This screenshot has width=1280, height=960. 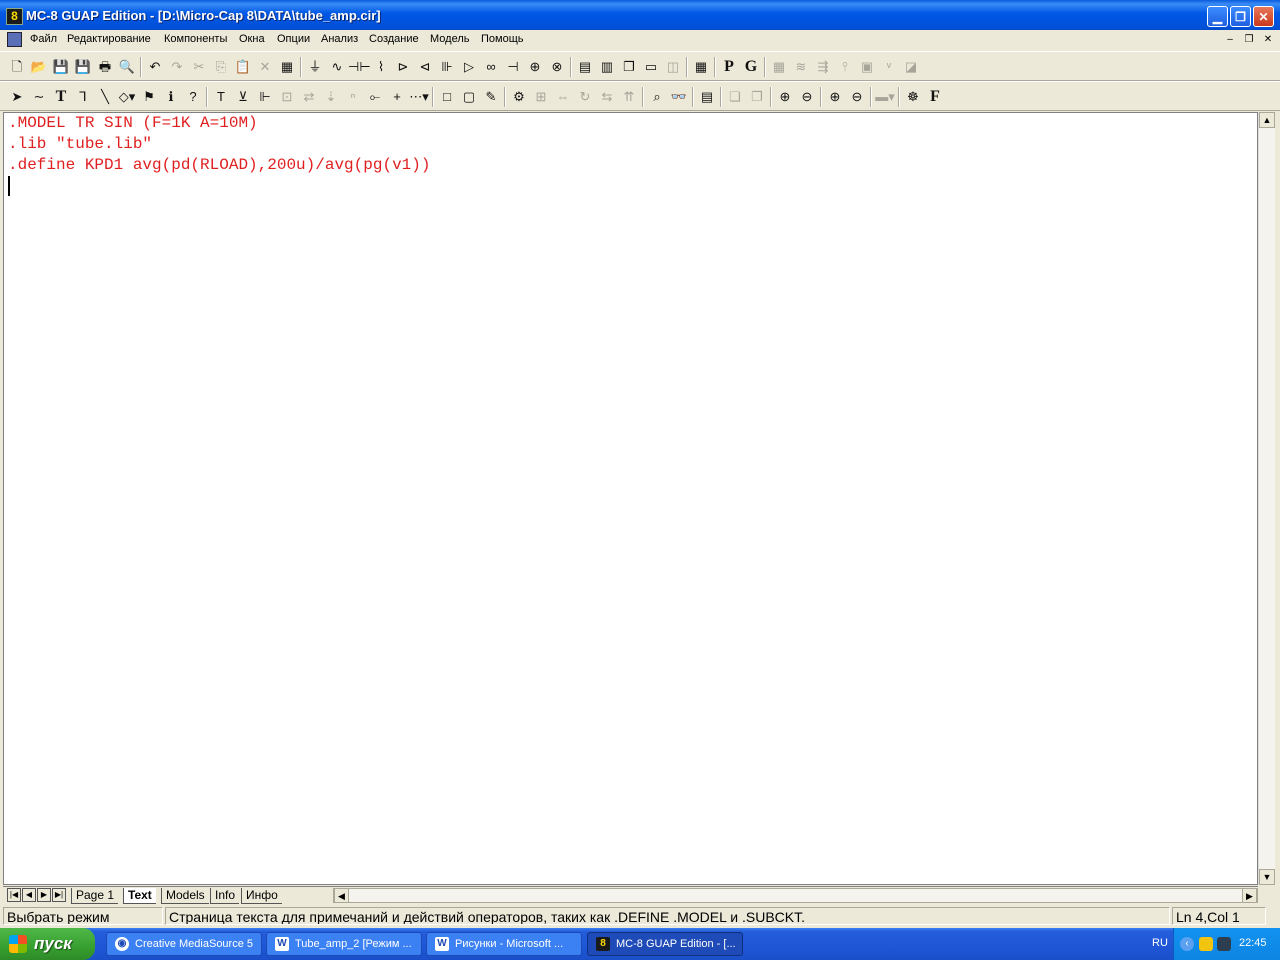 I want to click on select-arrow-icon: ➤, so click(x=17, y=97).